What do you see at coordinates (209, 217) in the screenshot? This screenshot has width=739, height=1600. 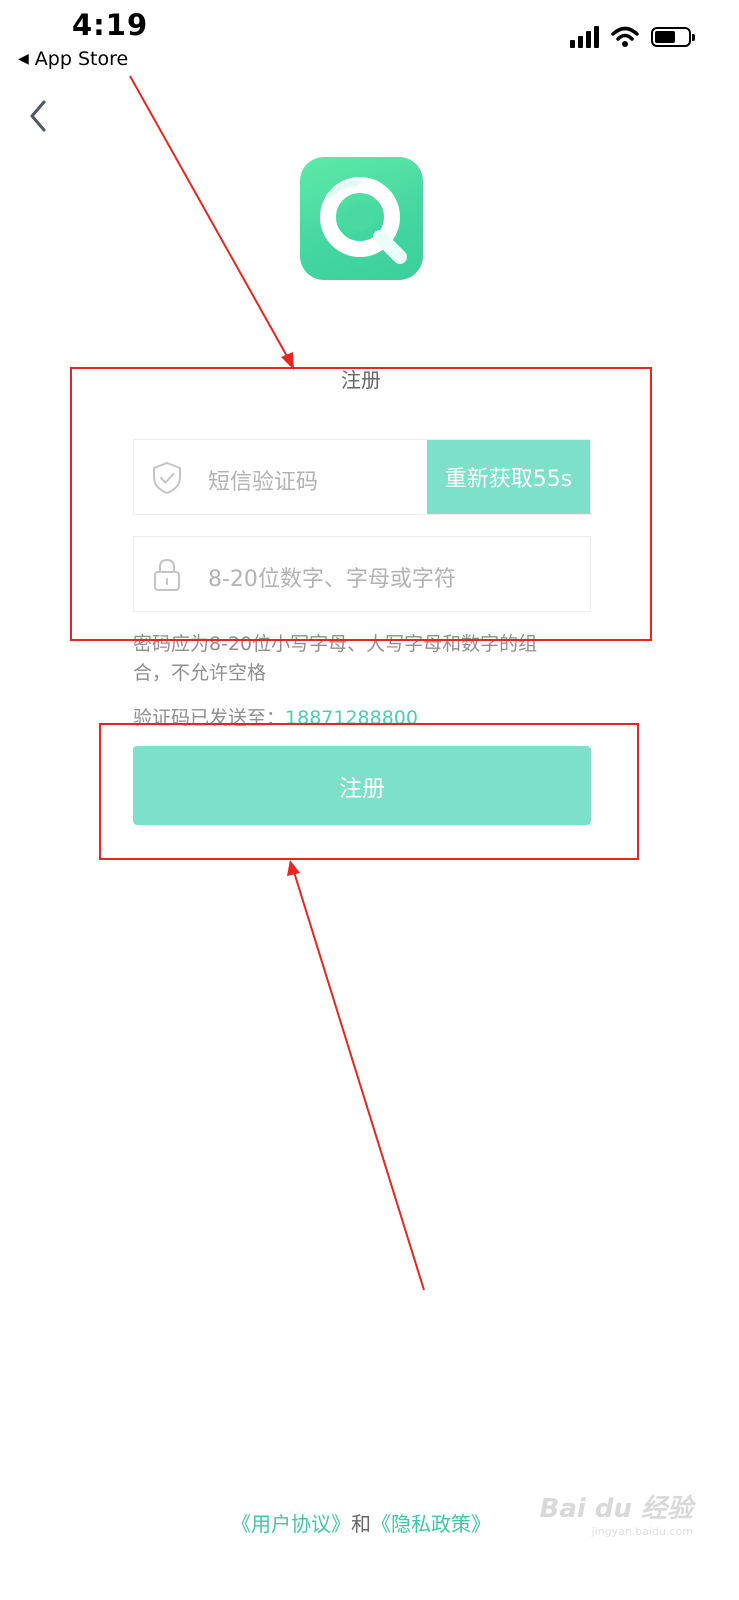 I see `annotation-arrow-top` at bounding box center [209, 217].